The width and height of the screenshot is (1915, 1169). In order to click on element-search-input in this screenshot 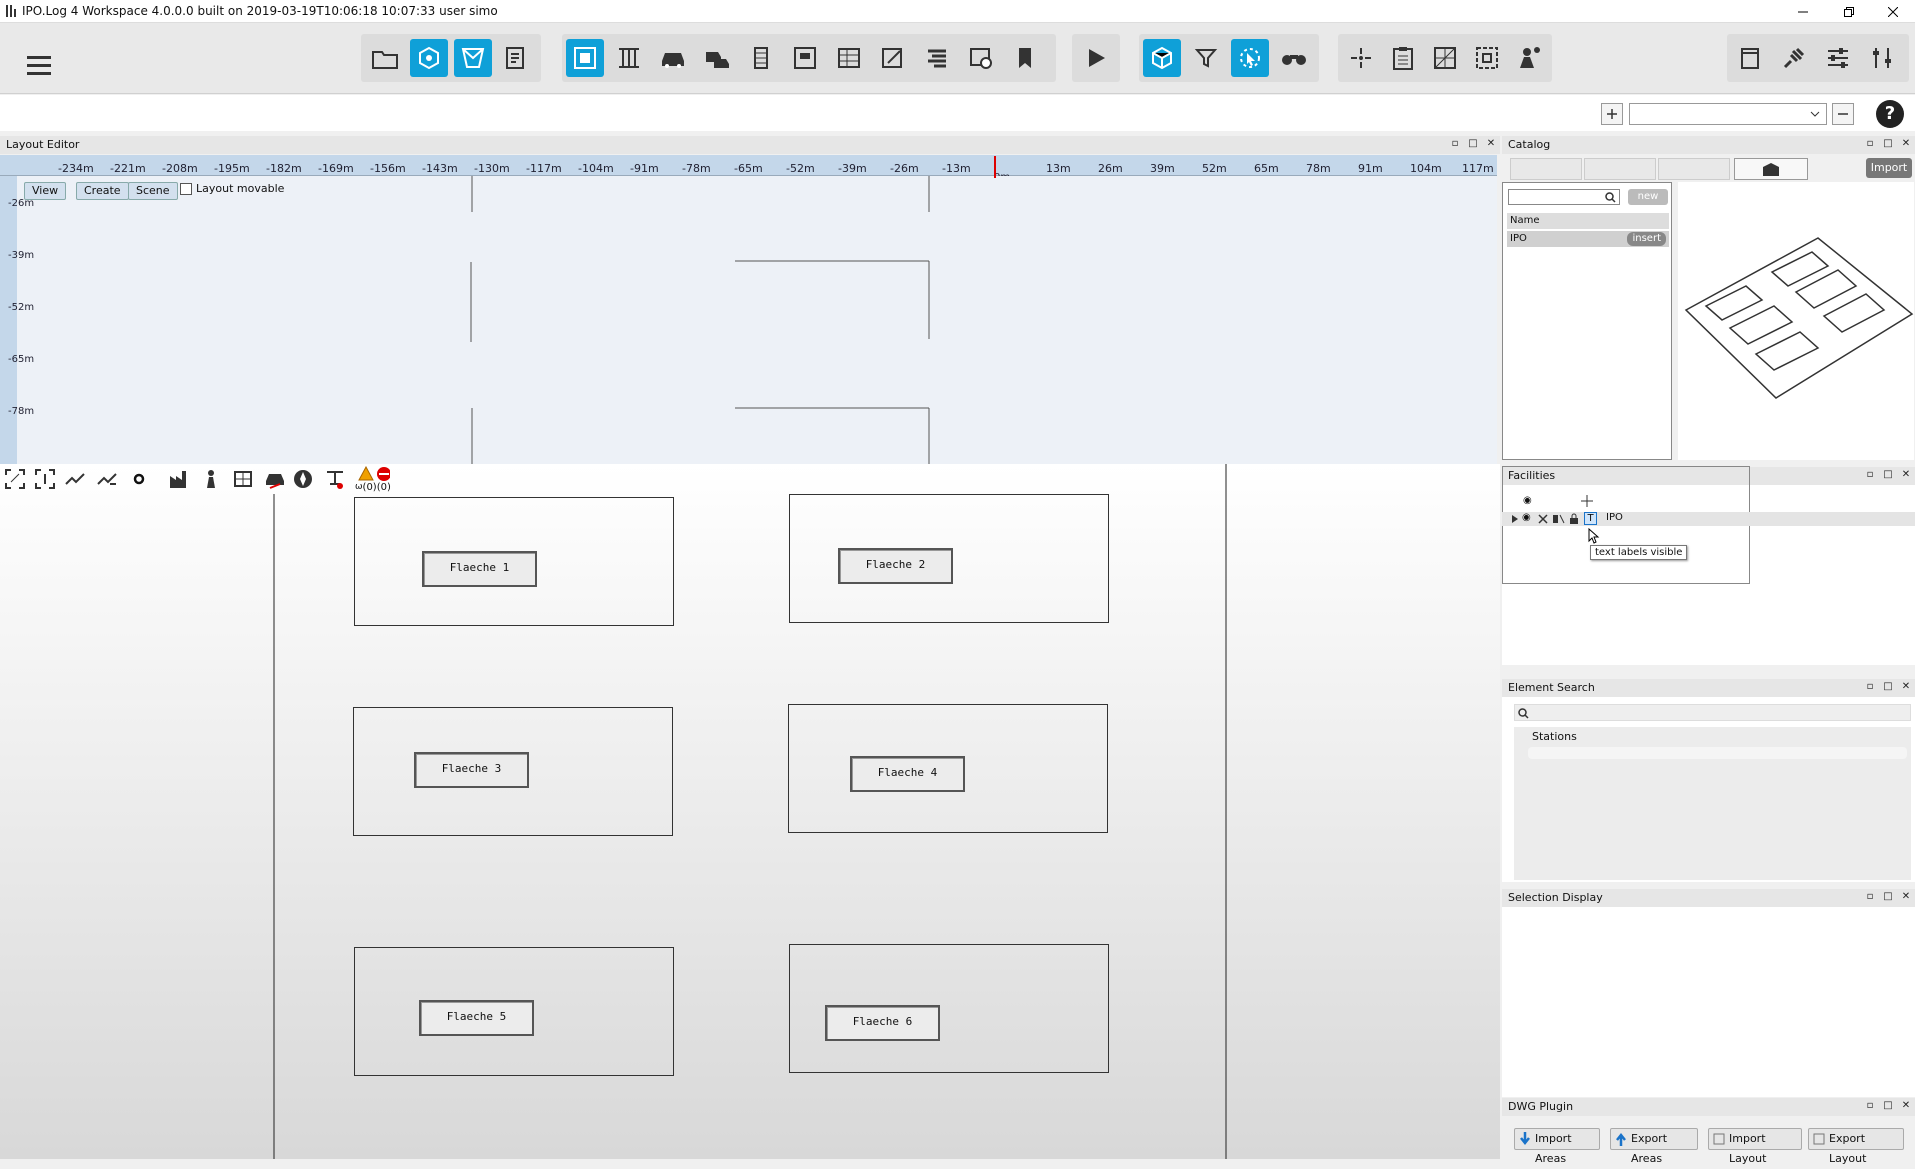, I will do `click(1712, 712)`.